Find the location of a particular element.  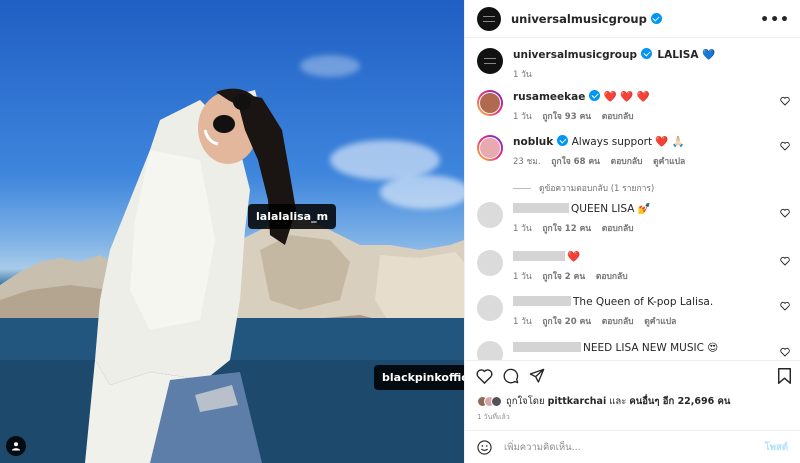

liker-avatar is located at coordinates (496, 401).